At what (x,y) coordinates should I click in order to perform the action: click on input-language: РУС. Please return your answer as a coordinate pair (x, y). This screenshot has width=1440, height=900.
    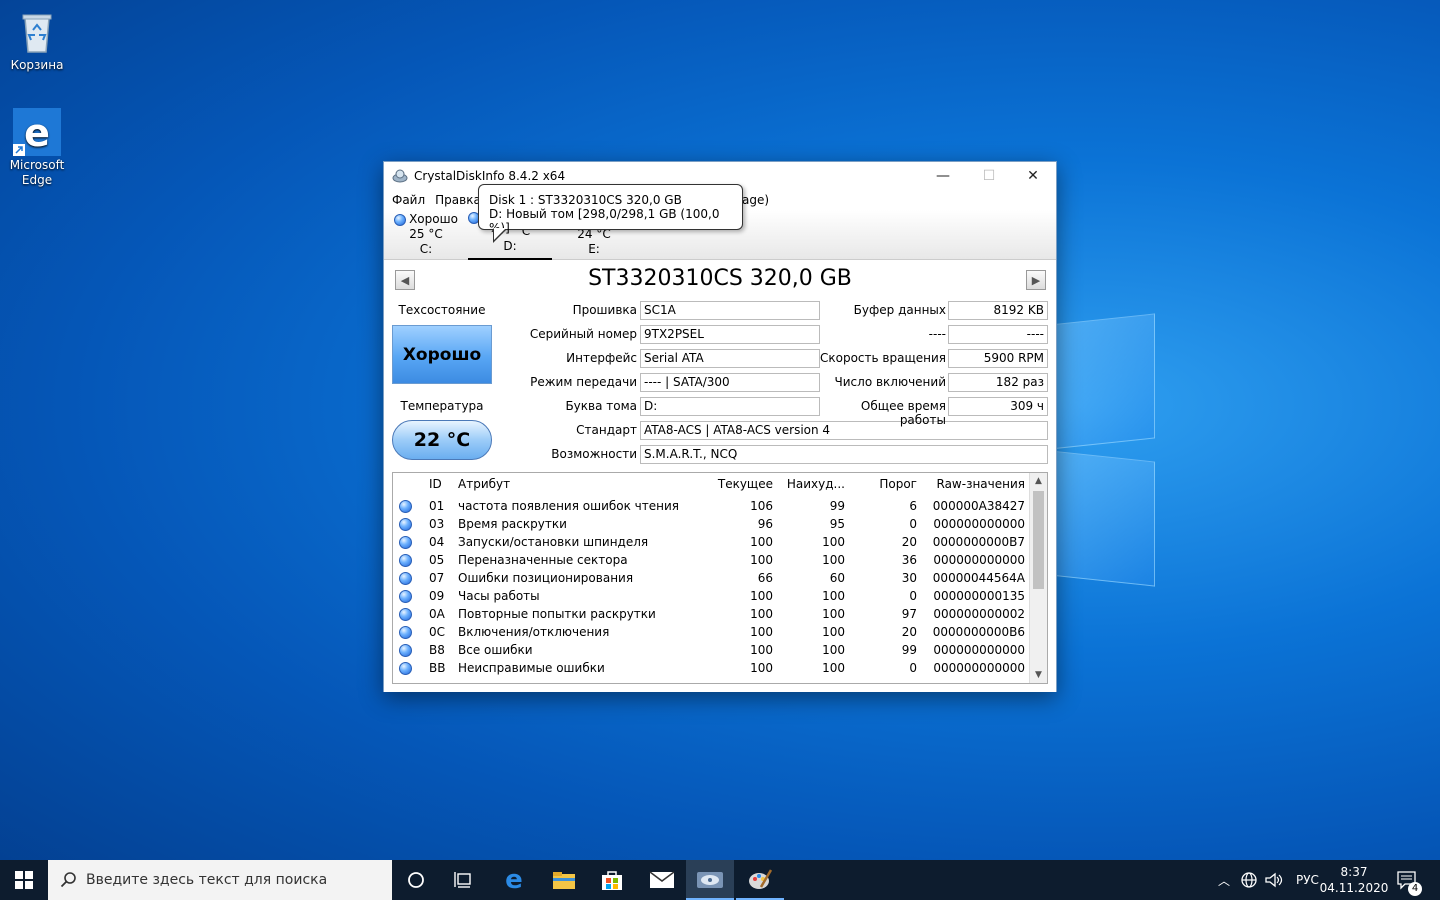
    Looking at the image, I should click on (1307, 880).